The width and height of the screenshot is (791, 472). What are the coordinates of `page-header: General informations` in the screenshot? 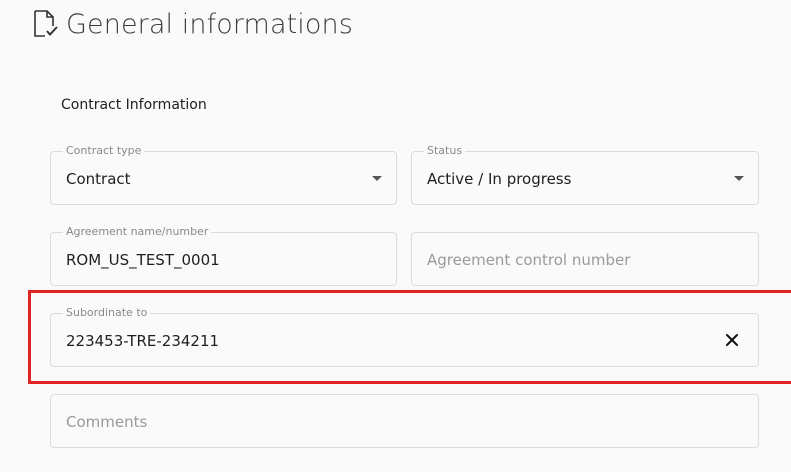 It's located at (192, 24).